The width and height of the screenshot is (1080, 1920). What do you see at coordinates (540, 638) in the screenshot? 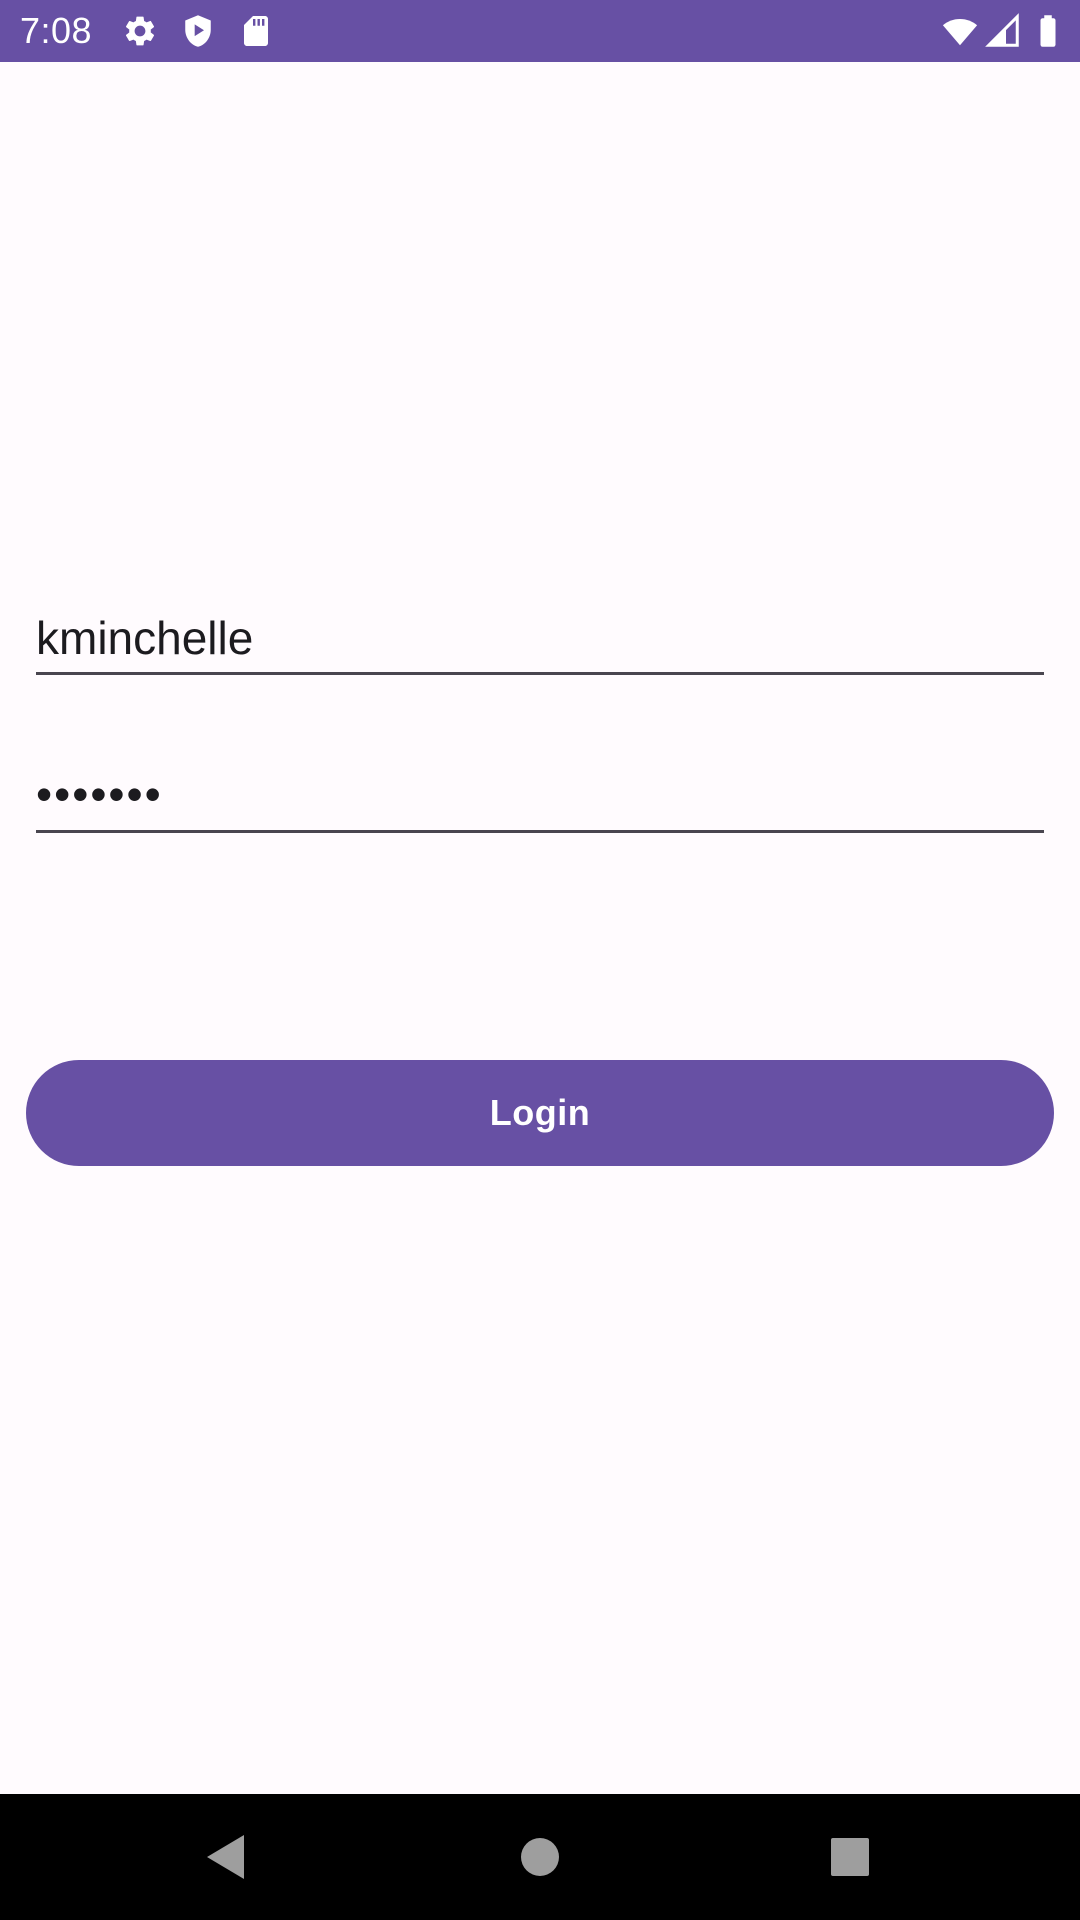
I see `username-input: kminchelle` at bounding box center [540, 638].